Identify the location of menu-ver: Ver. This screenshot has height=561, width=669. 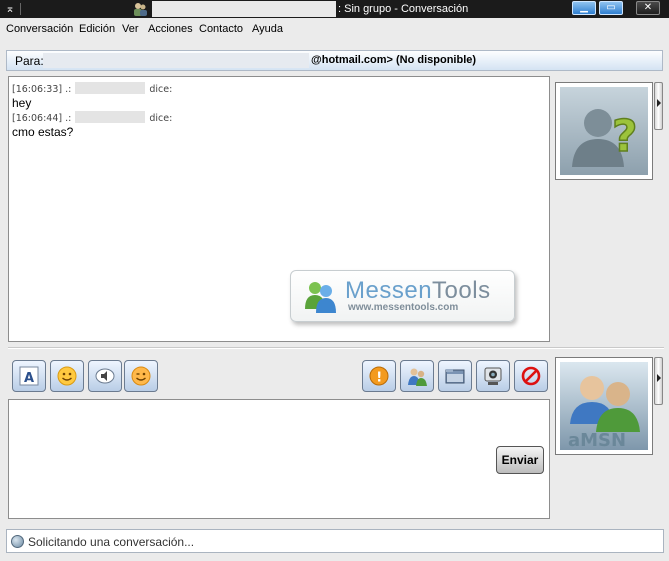
(130, 29).